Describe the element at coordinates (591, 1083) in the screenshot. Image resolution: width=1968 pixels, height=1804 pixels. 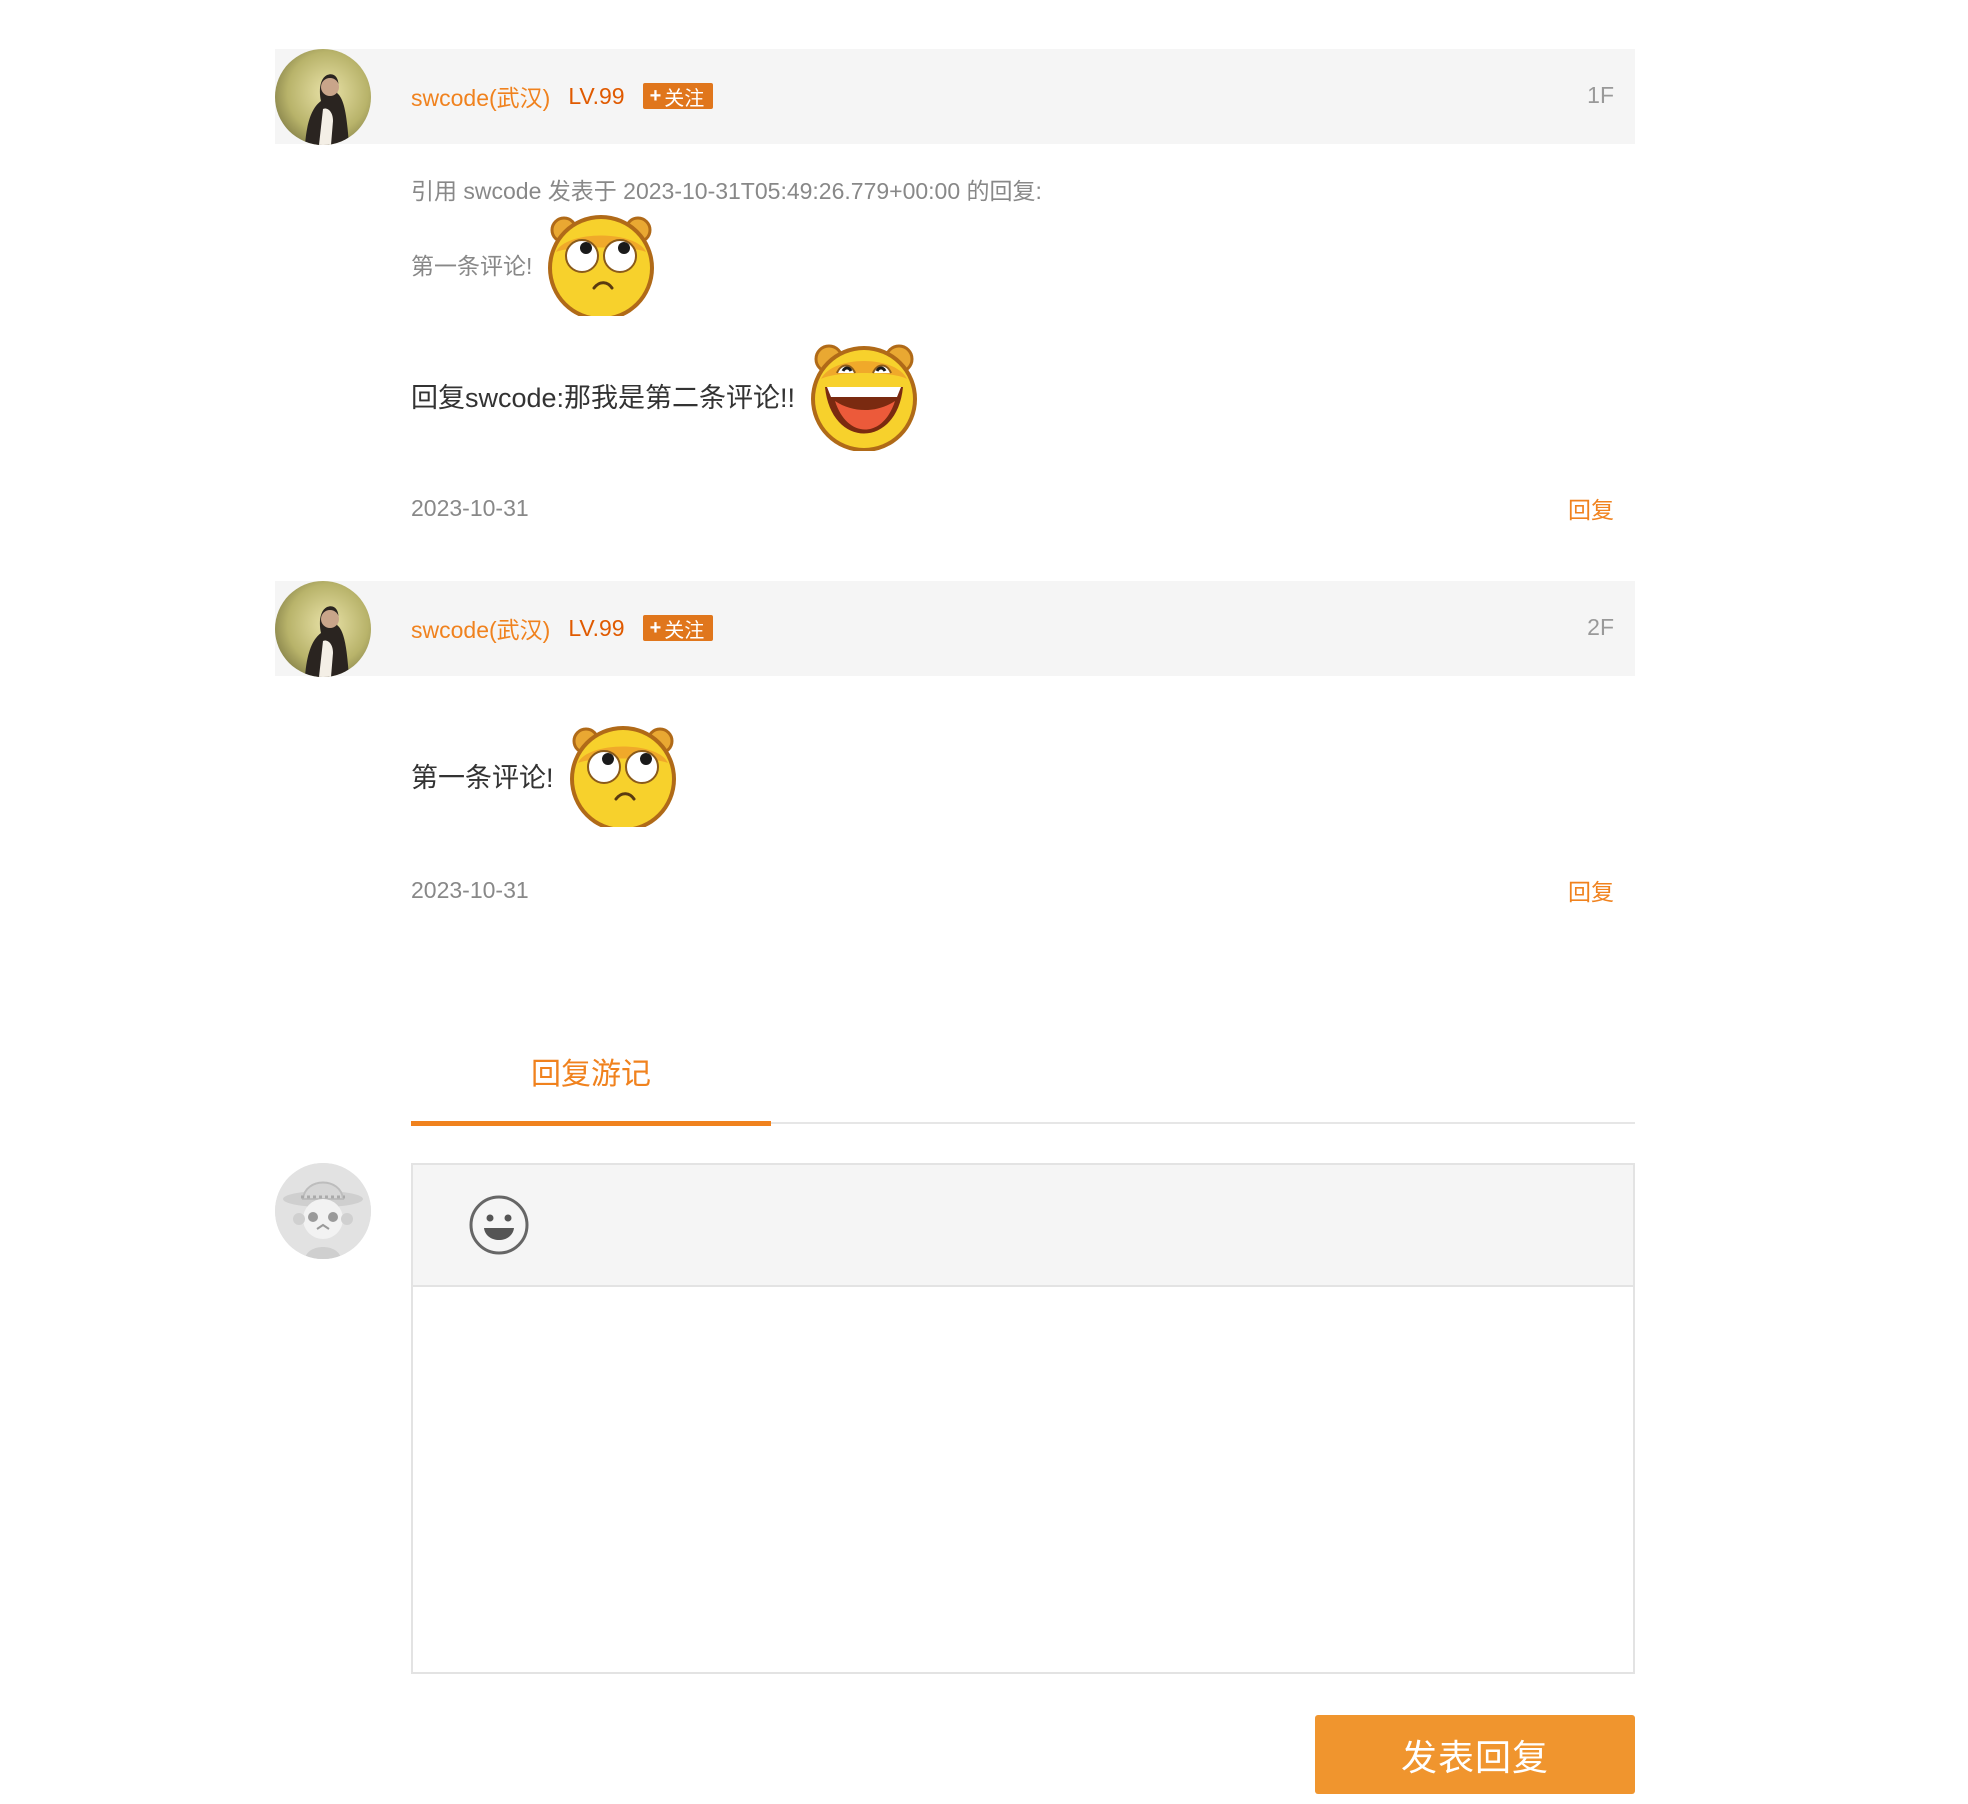
I see `tab-reply-travelogue: 回复游记` at that location.